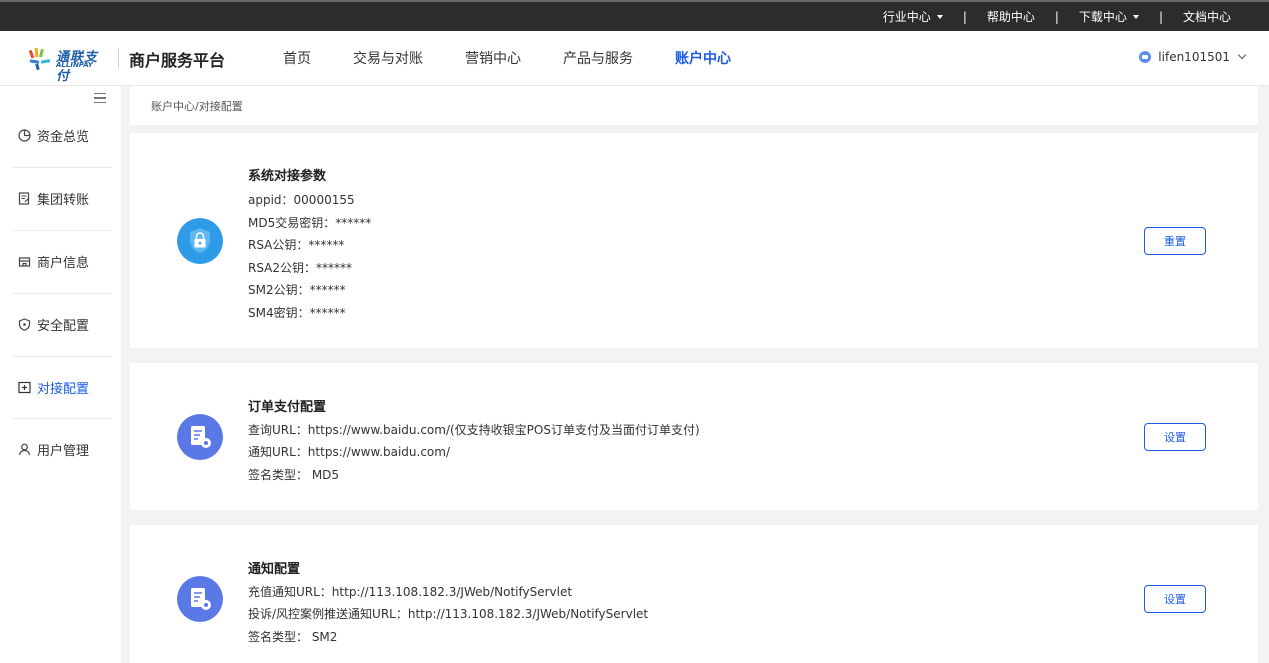 The width and height of the screenshot is (1269, 663). What do you see at coordinates (528, 58) in the screenshot?
I see `main-nav: 首页 交易与对账 营销中心 产品与服务 账户中心` at bounding box center [528, 58].